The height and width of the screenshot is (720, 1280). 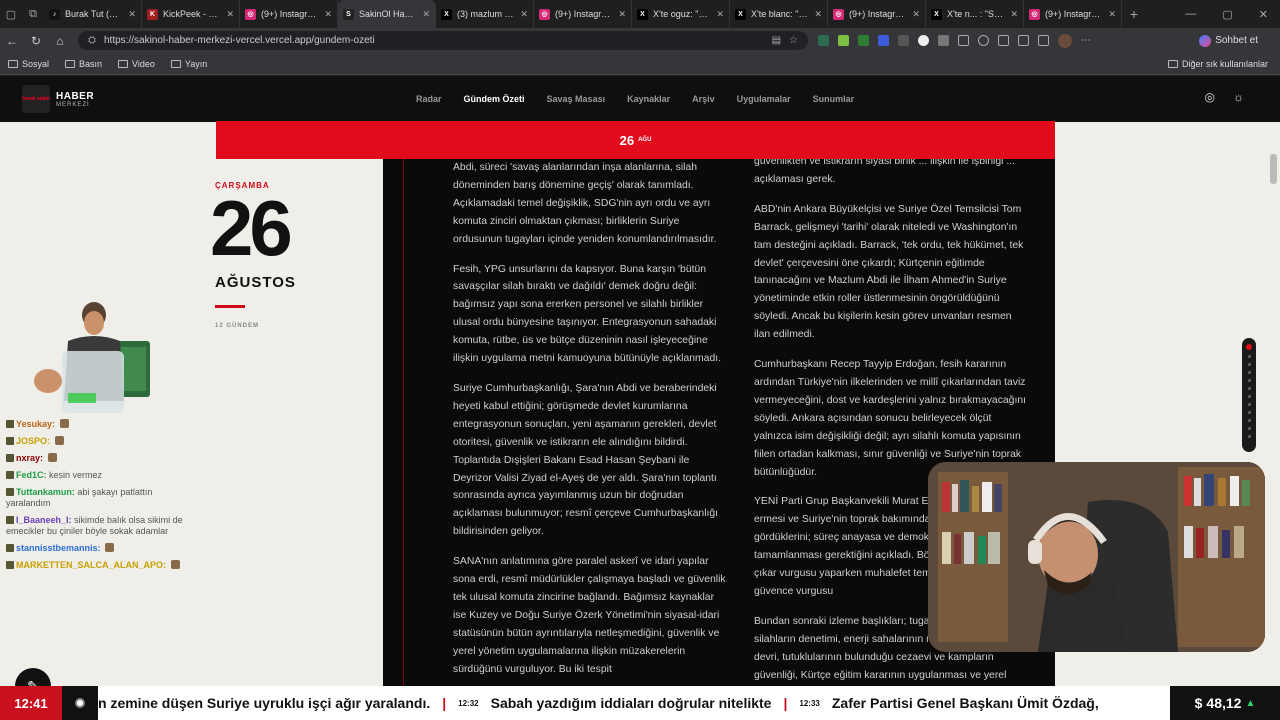 What do you see at coordinates (387, 14) in the screenshot?
I see `browser-tab: S SakinOl Haber M... ✕` at bounding box center [387, 14].